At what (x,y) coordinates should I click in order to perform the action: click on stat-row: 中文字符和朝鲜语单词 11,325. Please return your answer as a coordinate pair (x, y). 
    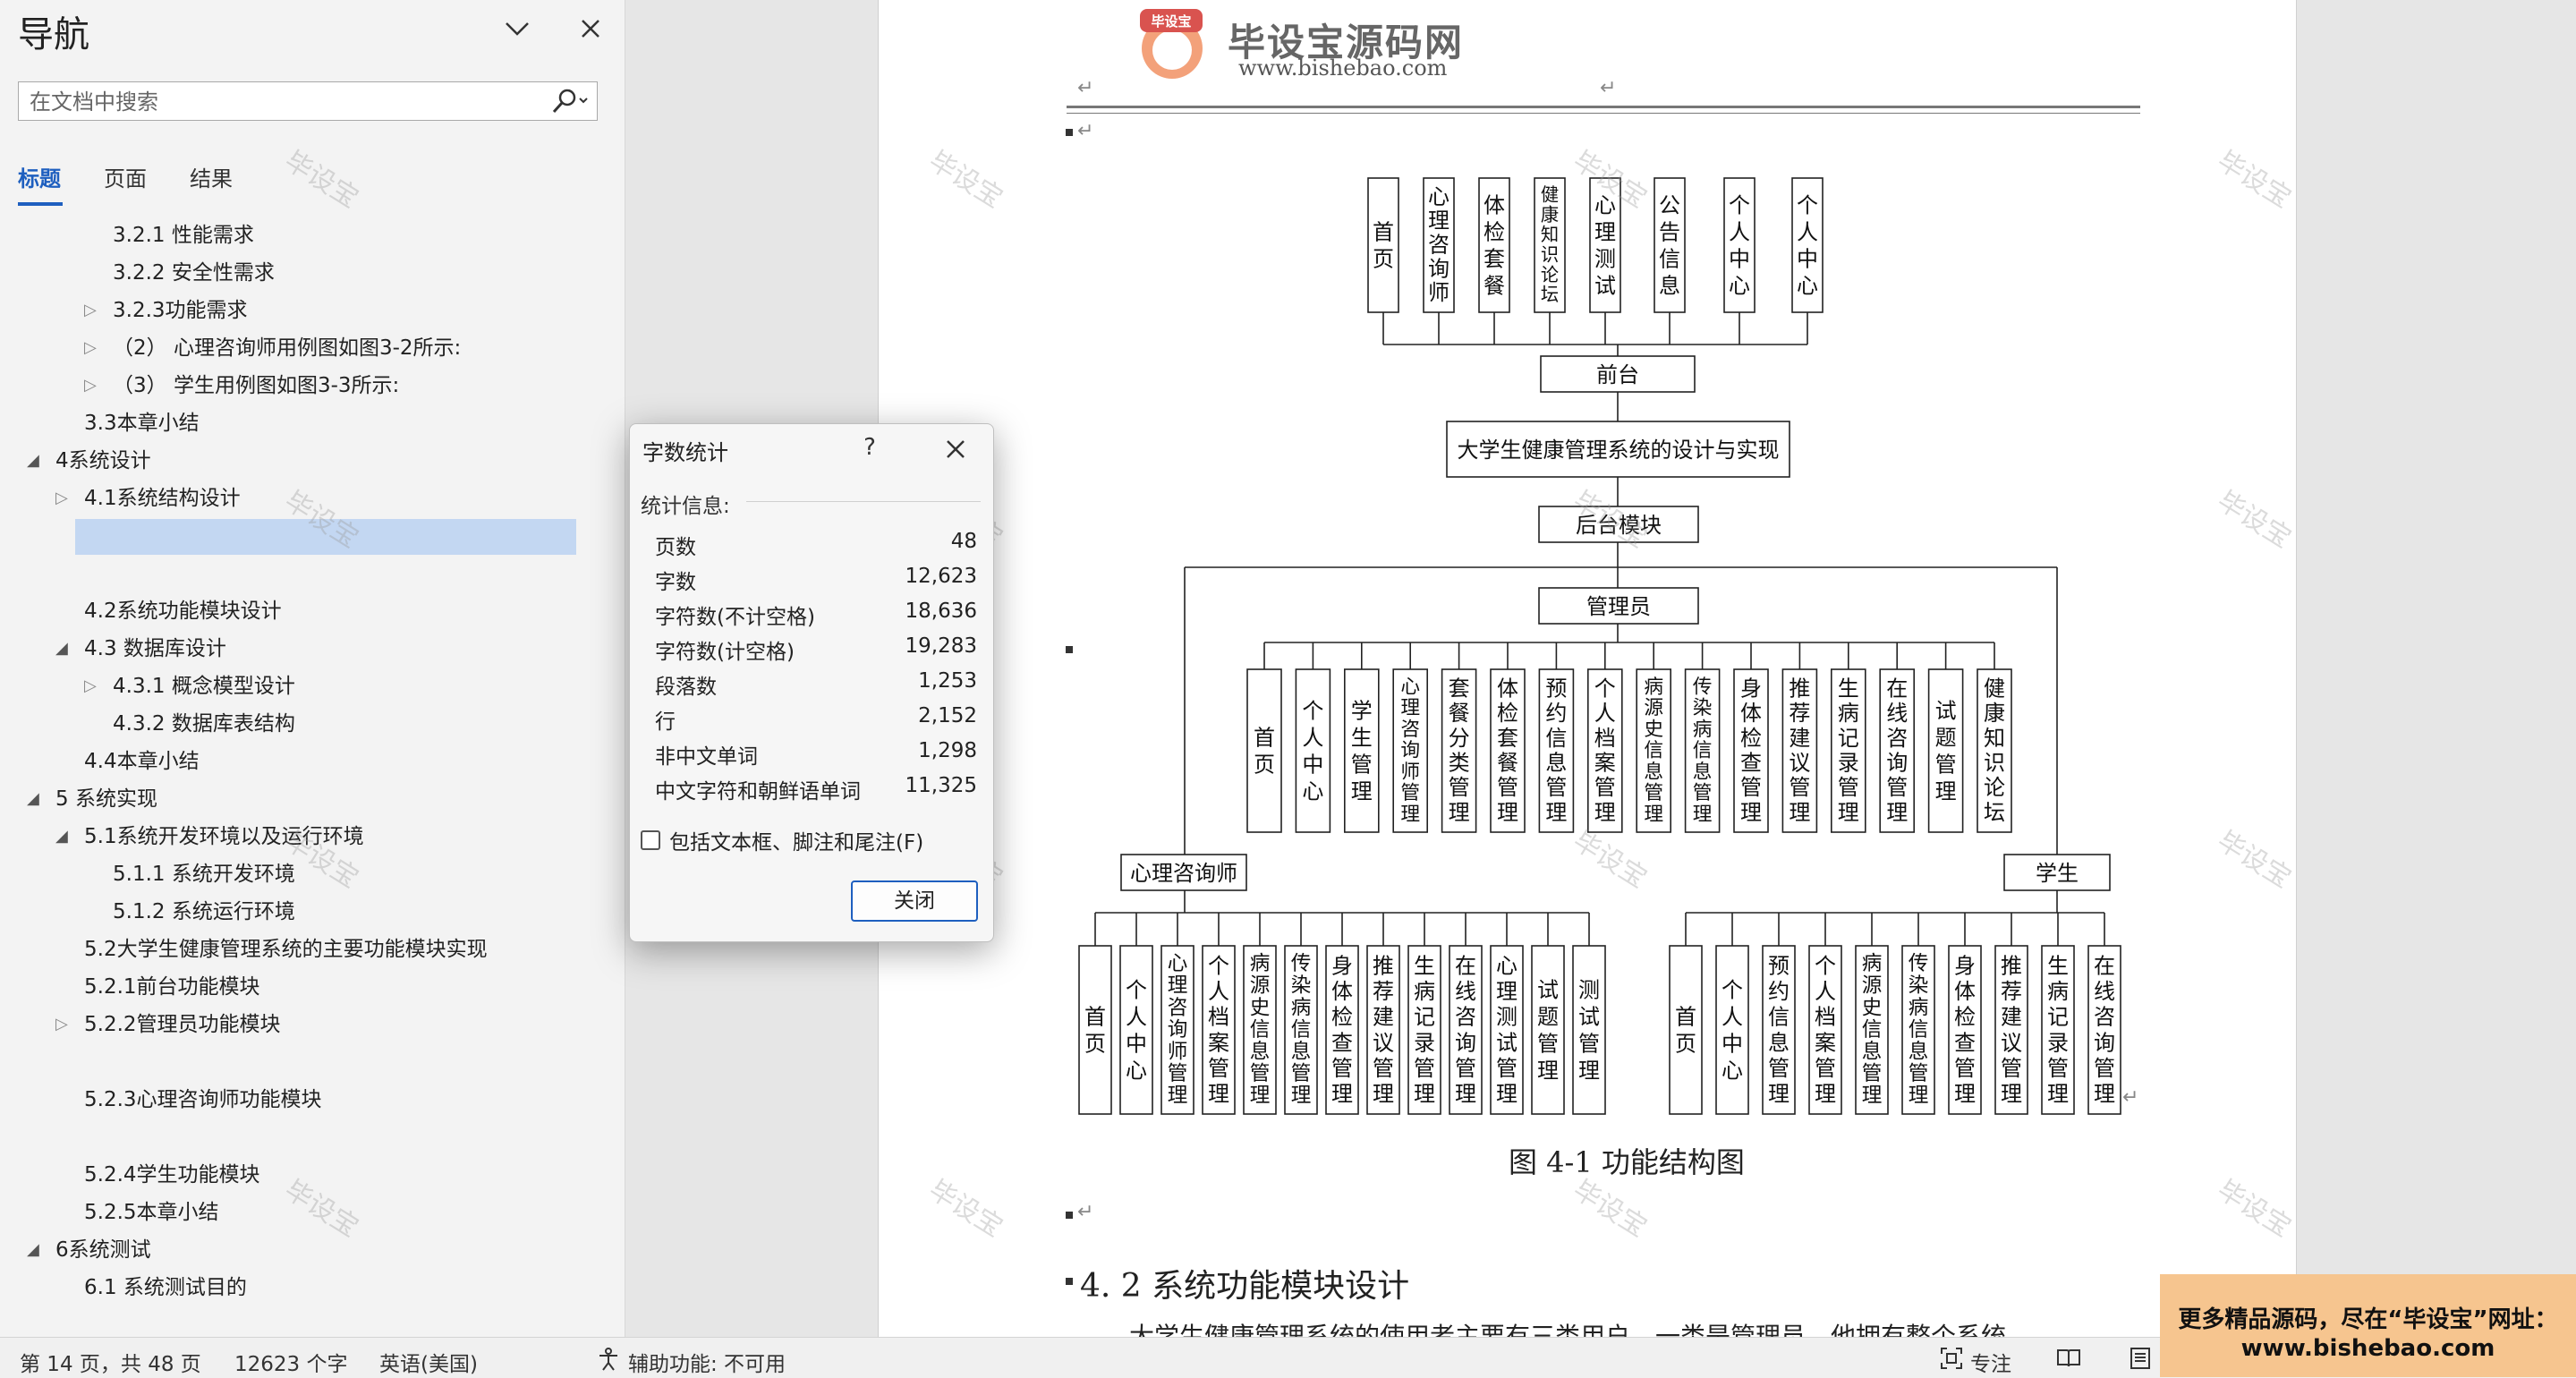
    Looking at the image, I should click on (816, 791).